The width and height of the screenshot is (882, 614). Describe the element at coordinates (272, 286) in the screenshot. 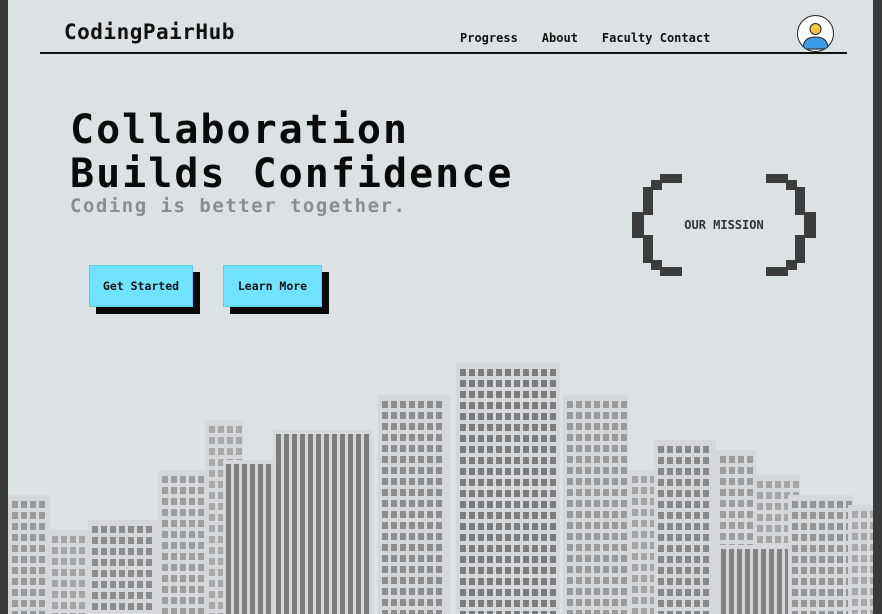

I see `learn-more-button: Learn More` at that location.